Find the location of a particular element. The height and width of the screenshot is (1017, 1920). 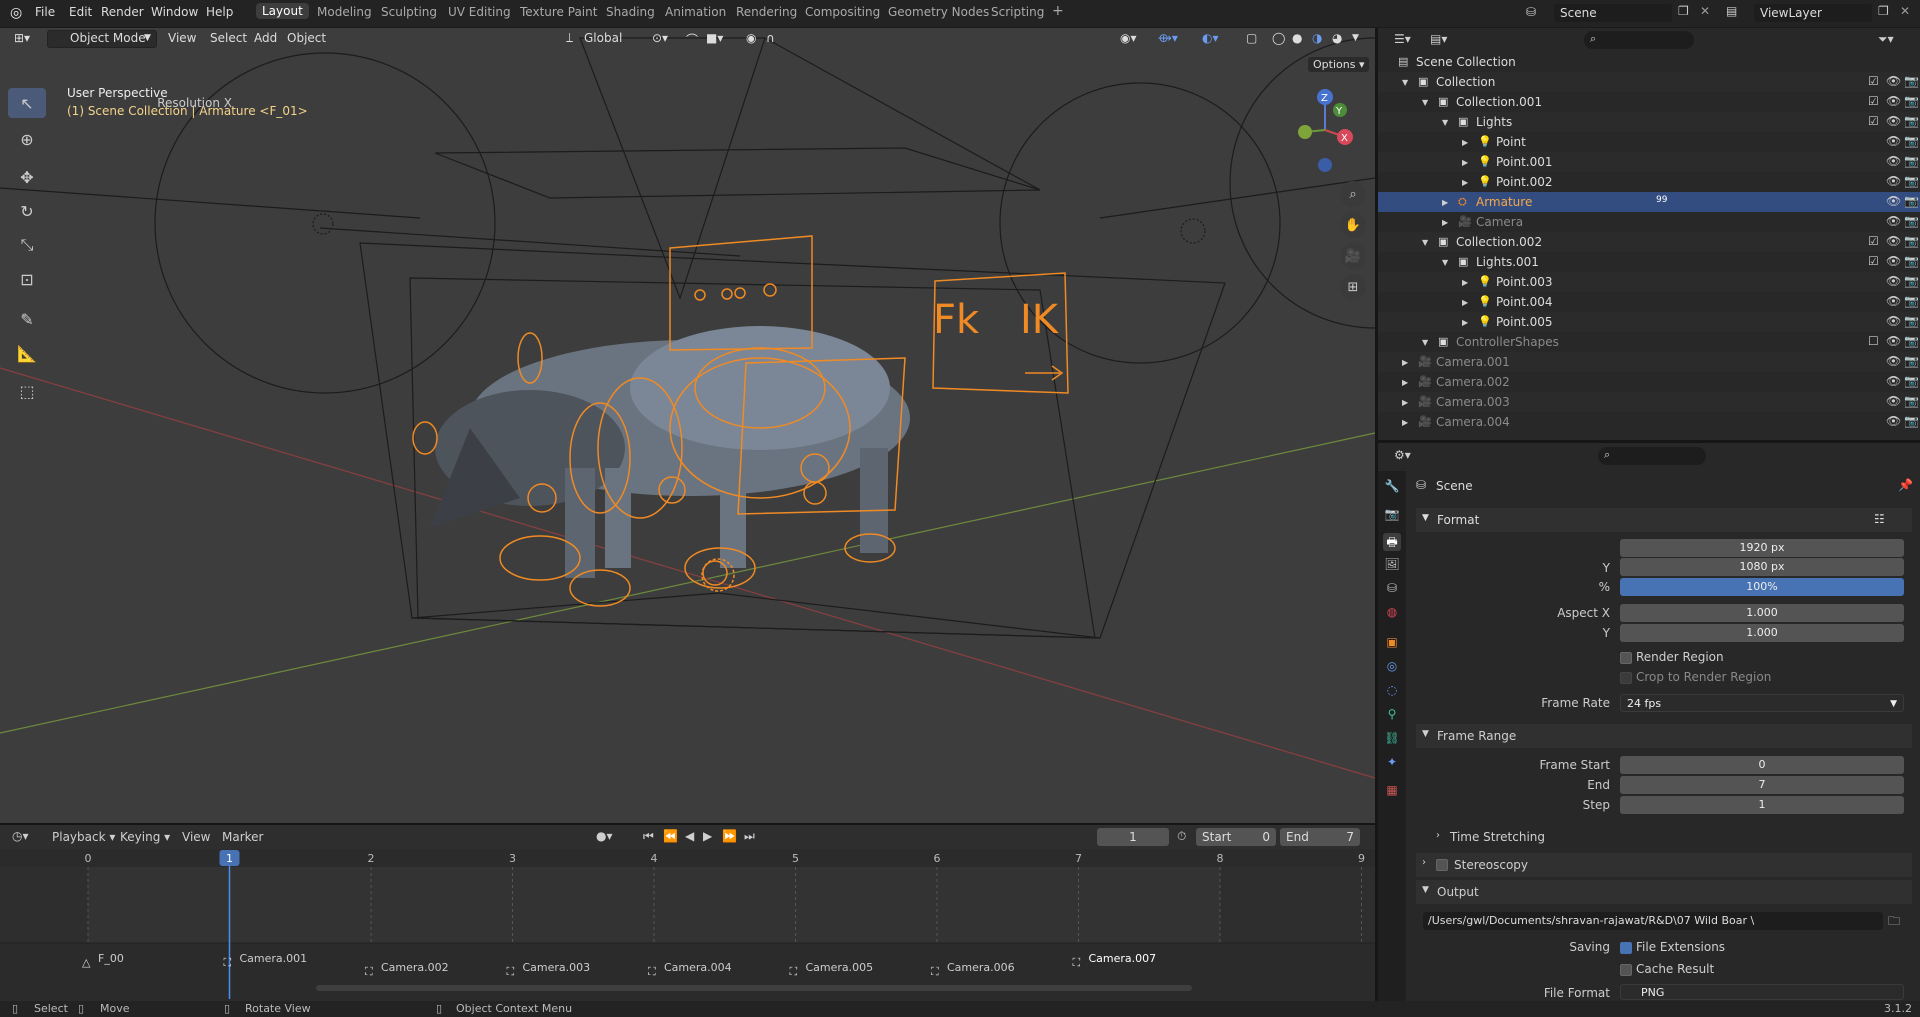

frame-end-field: 7 is located at coordinates (1762, 785).